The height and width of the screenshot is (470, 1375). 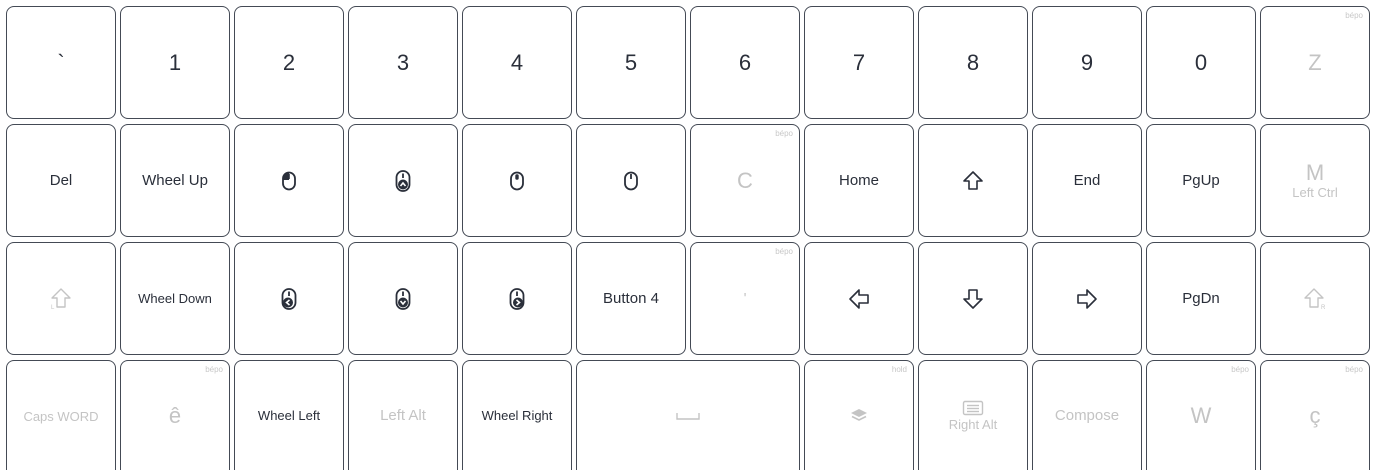 I want to click on key-label: PgUp, so click(x=1201, y=180).